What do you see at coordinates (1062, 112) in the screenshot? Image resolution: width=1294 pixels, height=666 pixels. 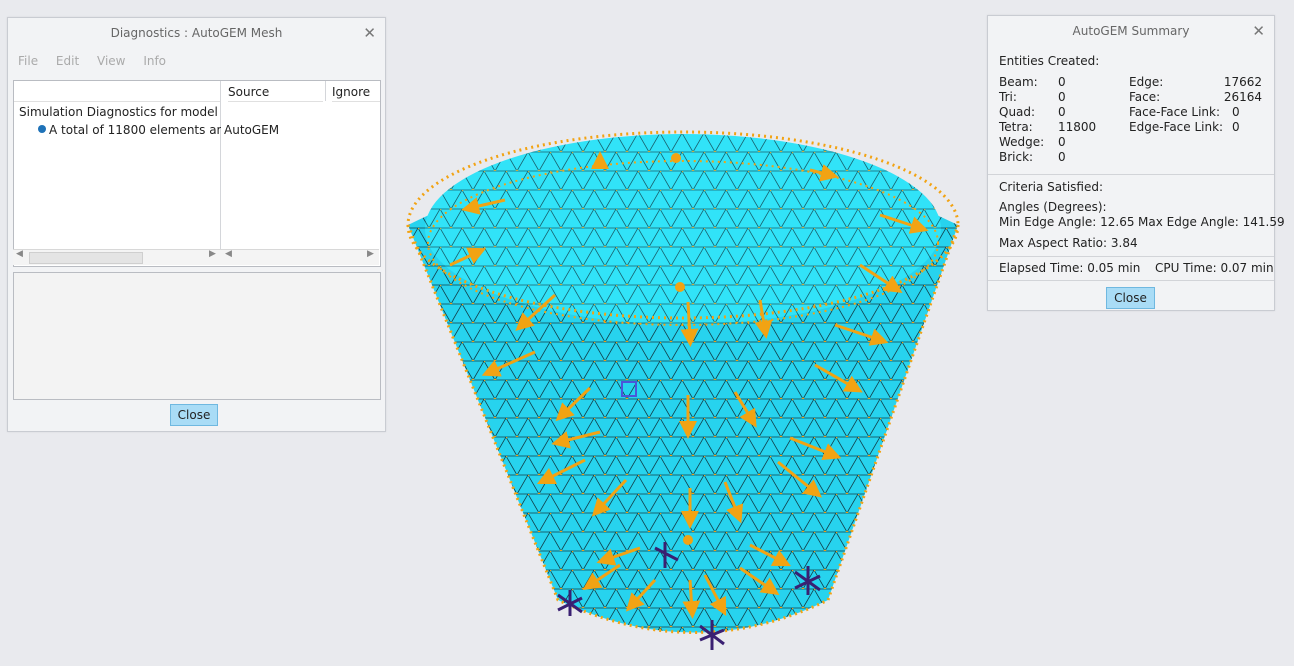 I see `quad-value: 0` at bounding box center [1062, 112].